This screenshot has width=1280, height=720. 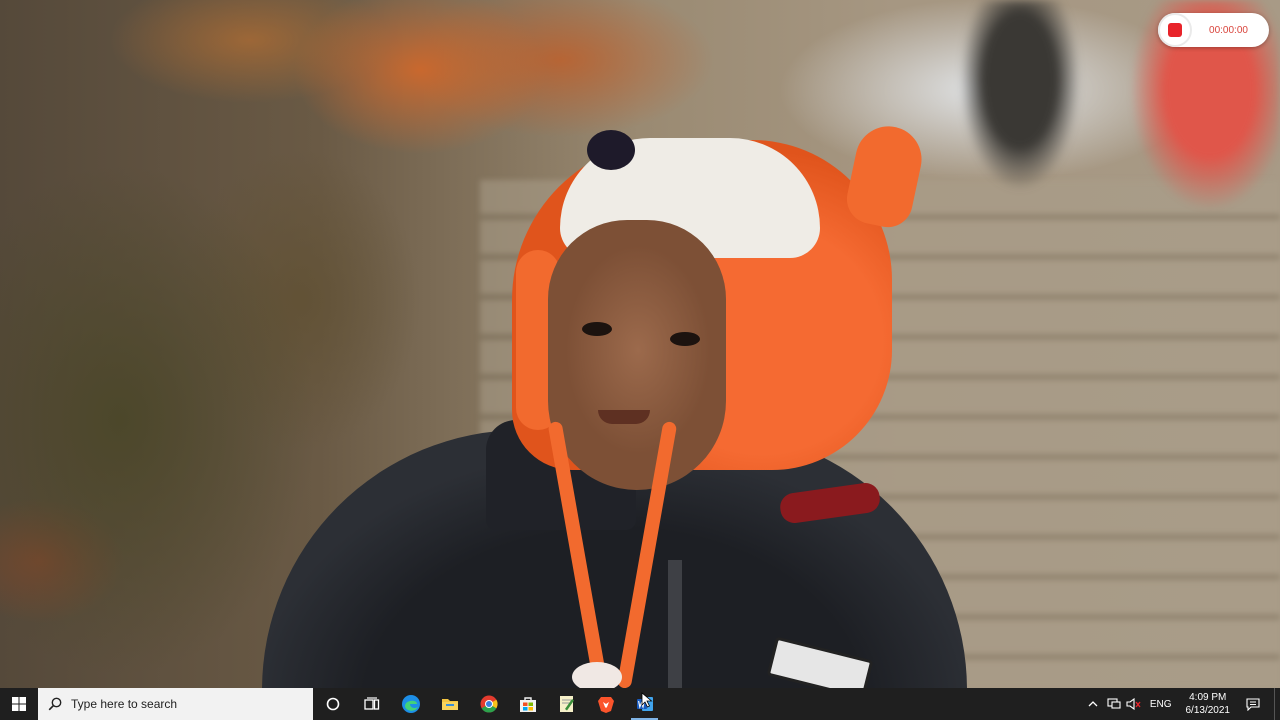 I want to click on notepad-icon, so click(x=566, y=704).